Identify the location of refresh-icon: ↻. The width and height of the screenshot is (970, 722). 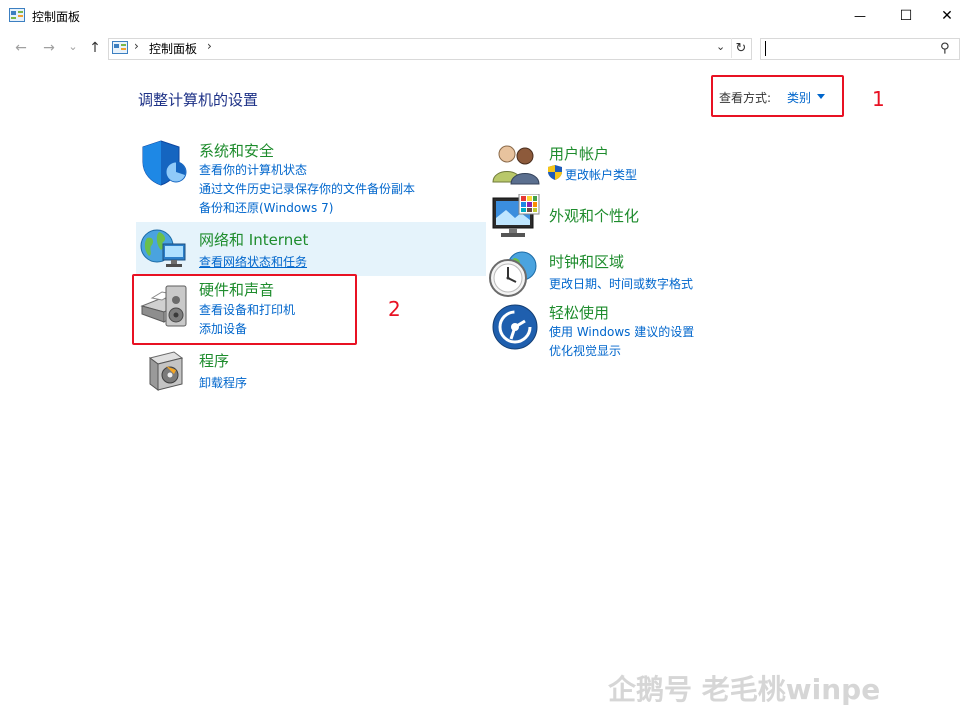
(741, 48).